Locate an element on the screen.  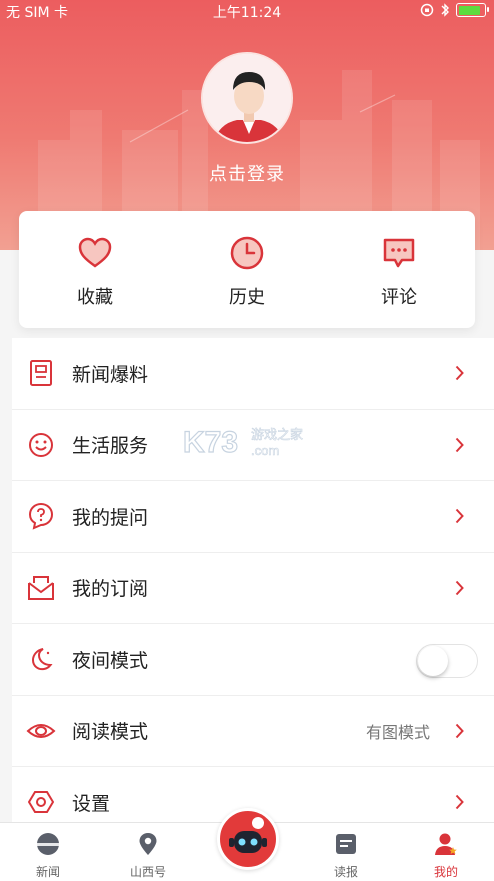
robot-assistant-button is located at coordinates (248, 839).